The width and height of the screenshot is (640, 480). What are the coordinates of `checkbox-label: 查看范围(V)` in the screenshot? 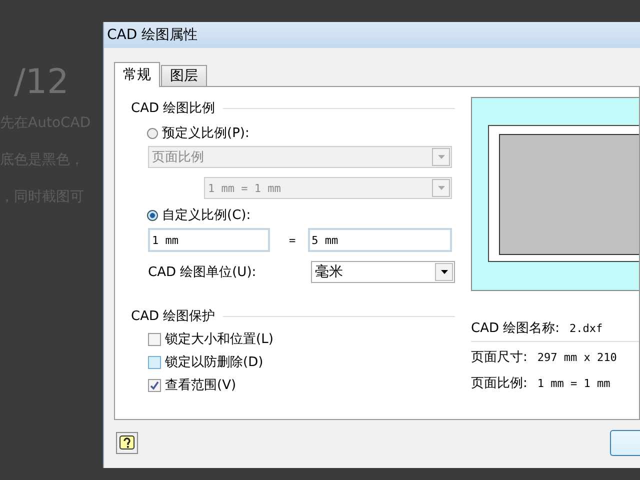 It's located at (200, 385).